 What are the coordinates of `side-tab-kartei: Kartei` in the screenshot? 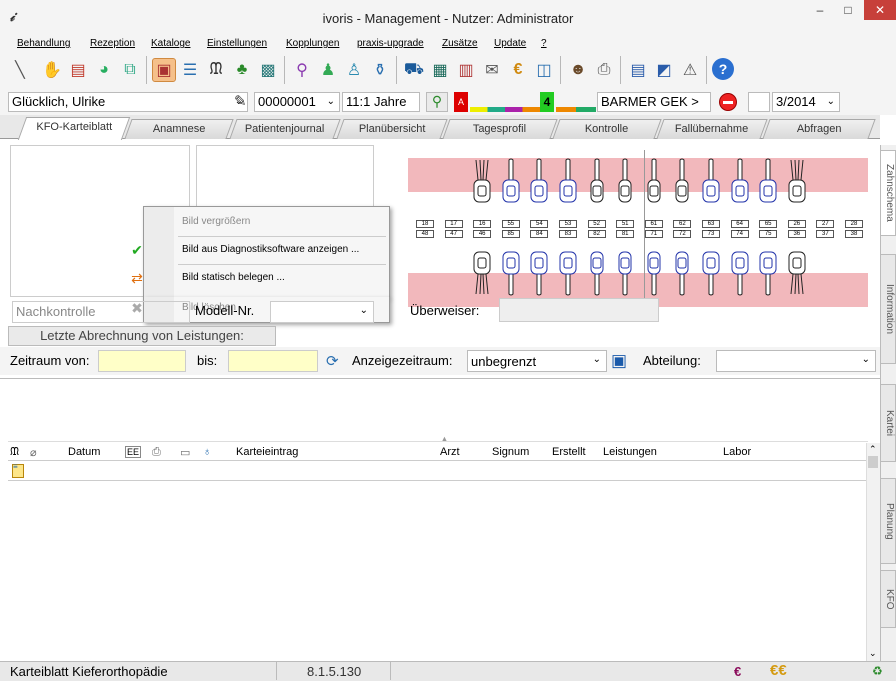 It's located at (888, 423).